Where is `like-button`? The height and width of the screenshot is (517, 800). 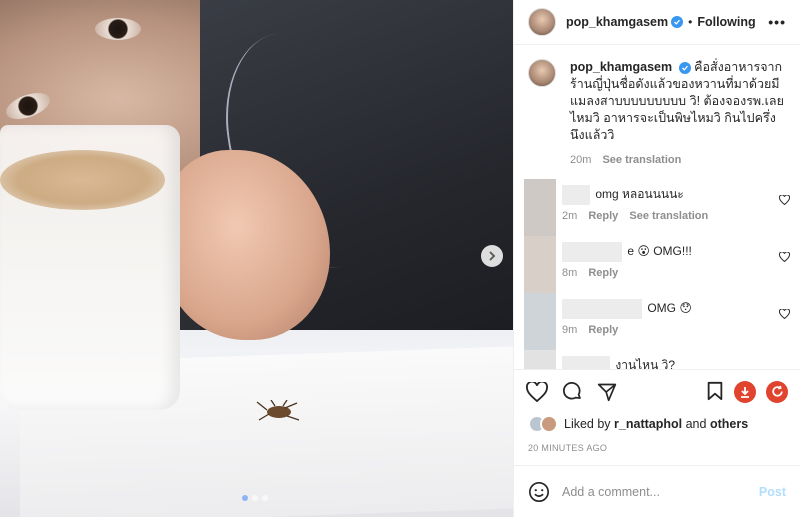
like-button is located at coordinates (537, 391).